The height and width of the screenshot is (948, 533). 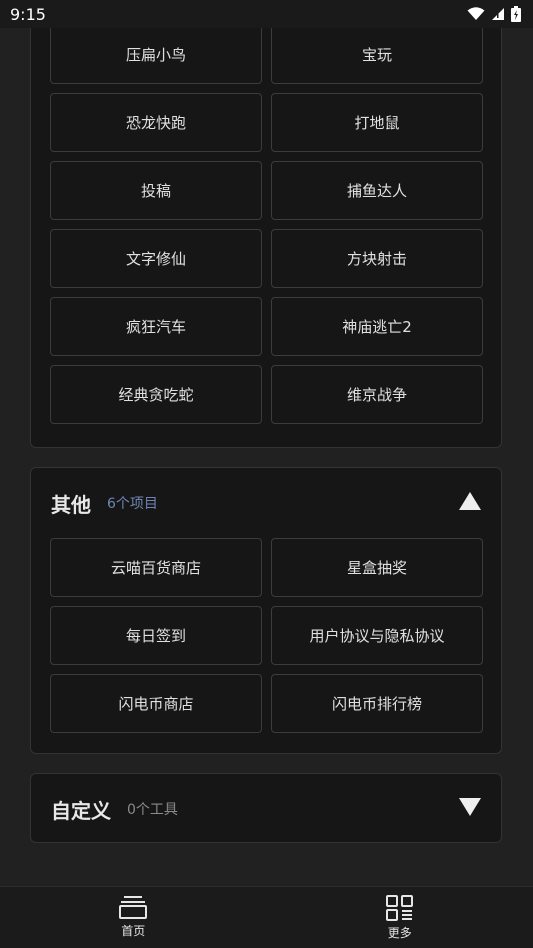 I want to click on tool-tile: 打地鼠, so click(x=377, y=122).